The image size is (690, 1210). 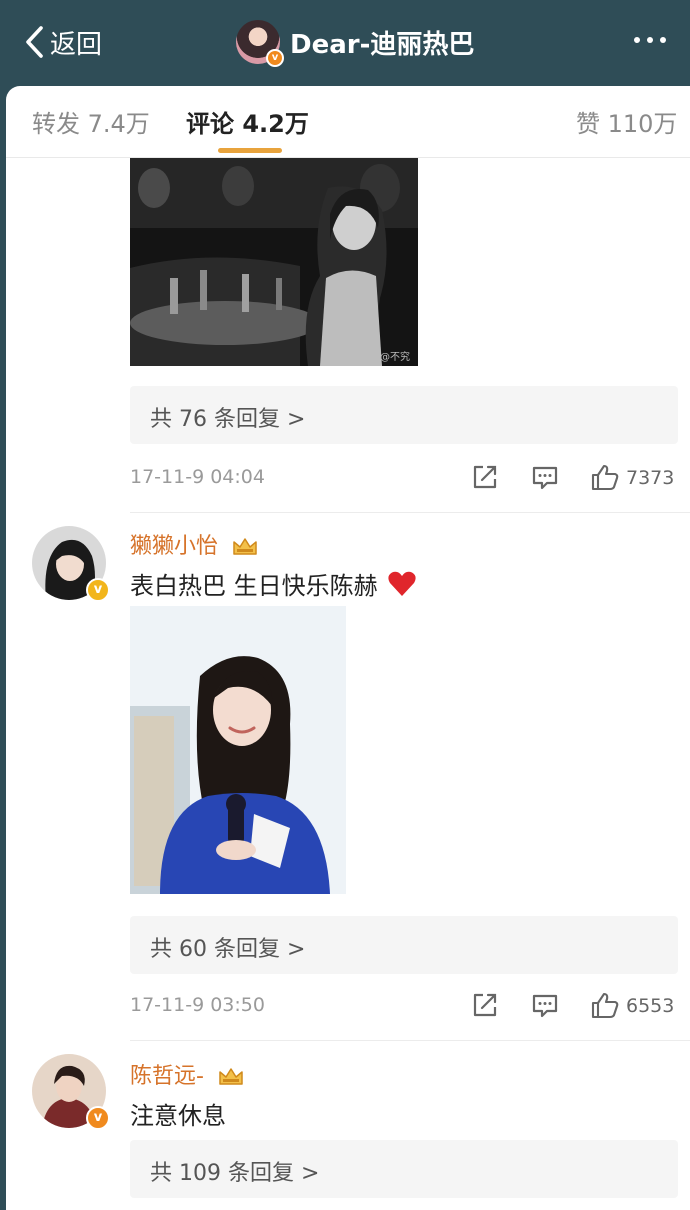 What do you see at coordinates (197, 1005) in the screenshot?
I see `comment-timestamp: 17-11-9 03:50` at bounding box center [197, 1005].